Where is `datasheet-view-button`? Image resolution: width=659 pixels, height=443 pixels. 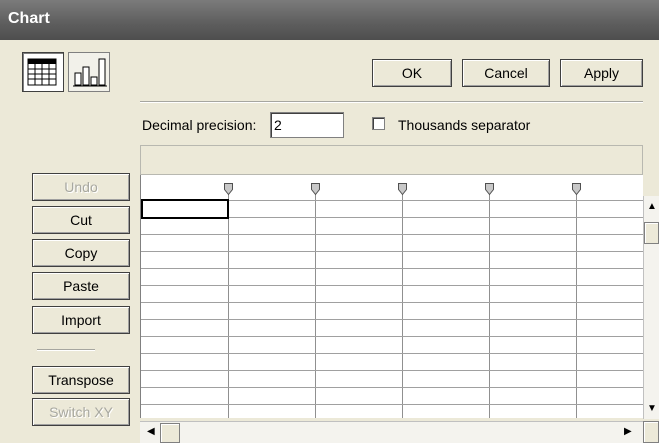
datasheet-view-button is located at coordinates (43, 72).